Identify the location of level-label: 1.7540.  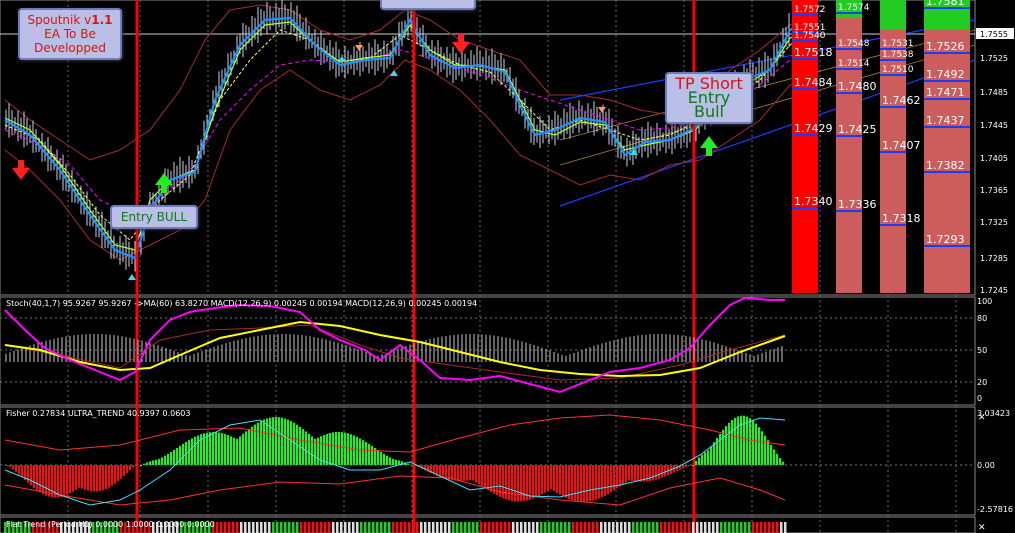
(810, 36).